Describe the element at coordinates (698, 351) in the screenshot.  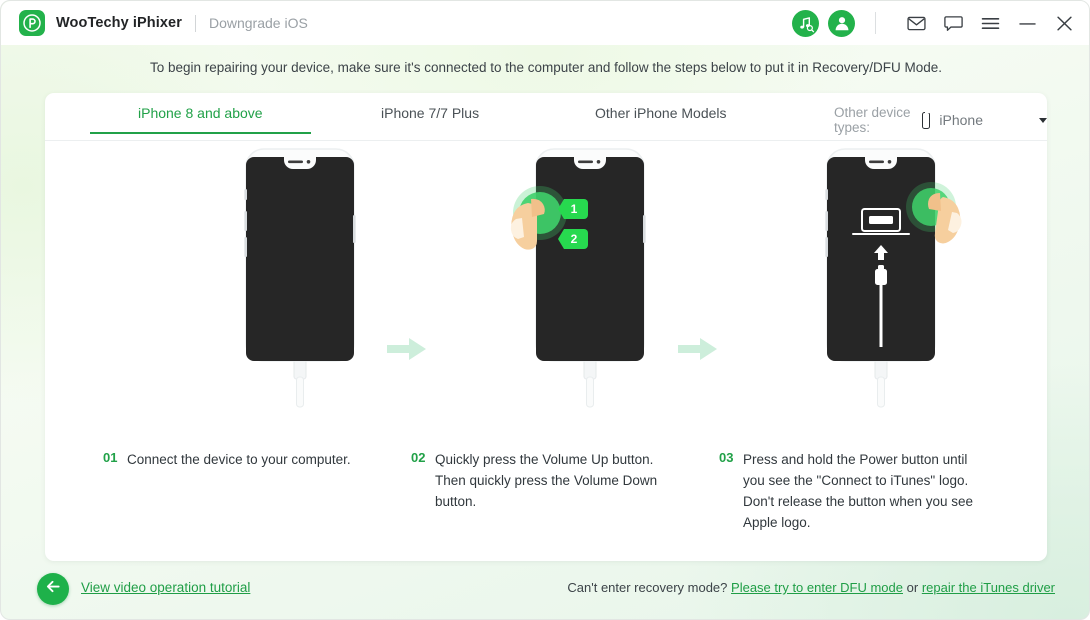
I see `flow-arrow-2-icon` at that location.